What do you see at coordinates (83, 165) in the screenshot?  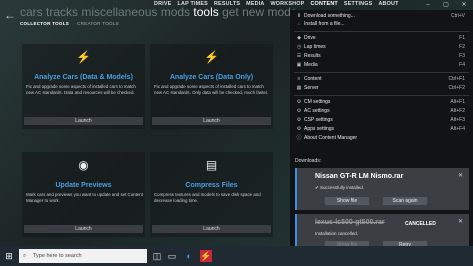 I see `camera-icon: ◉` at bounding box center [83, 165].